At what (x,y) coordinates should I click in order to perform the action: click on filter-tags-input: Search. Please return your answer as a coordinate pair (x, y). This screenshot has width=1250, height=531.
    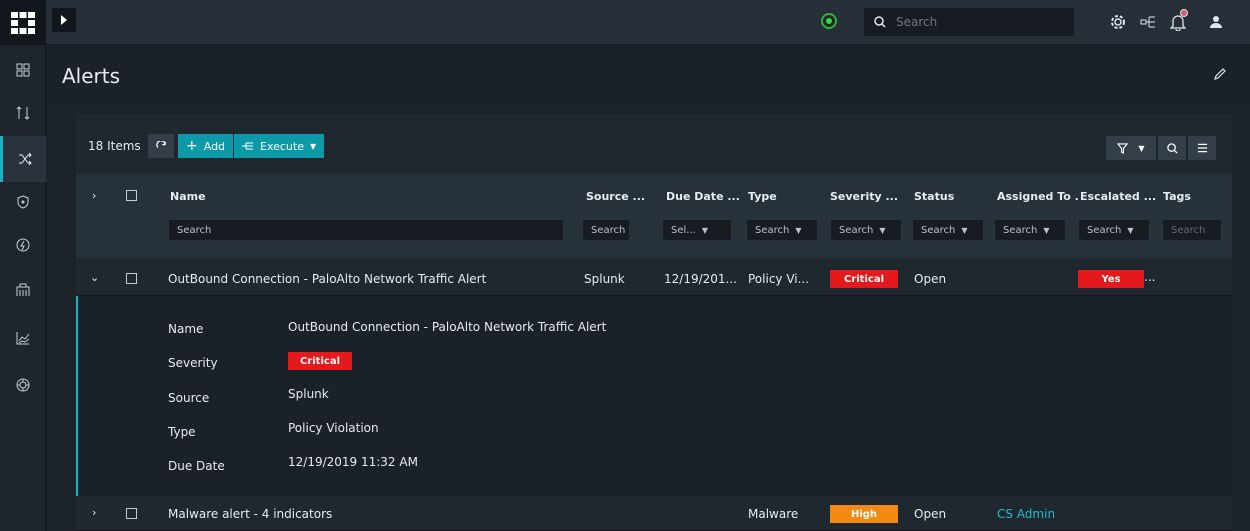
    Looking at the image, I should click on (1192, 230).